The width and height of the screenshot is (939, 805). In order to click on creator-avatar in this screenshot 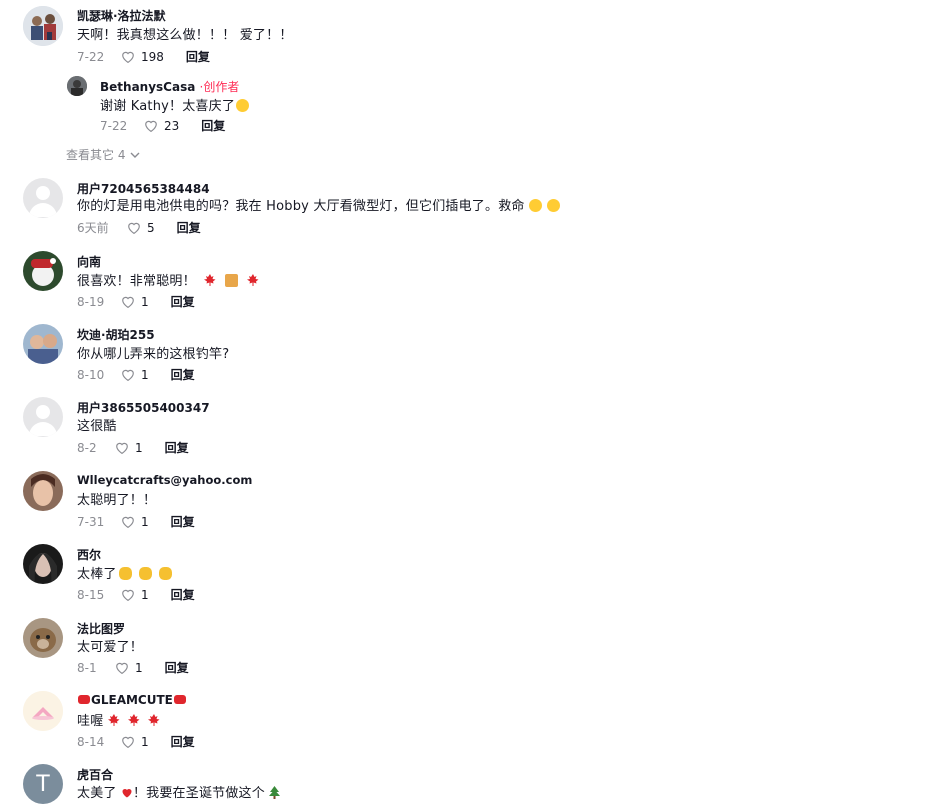, I will do `click(77, 86)`.